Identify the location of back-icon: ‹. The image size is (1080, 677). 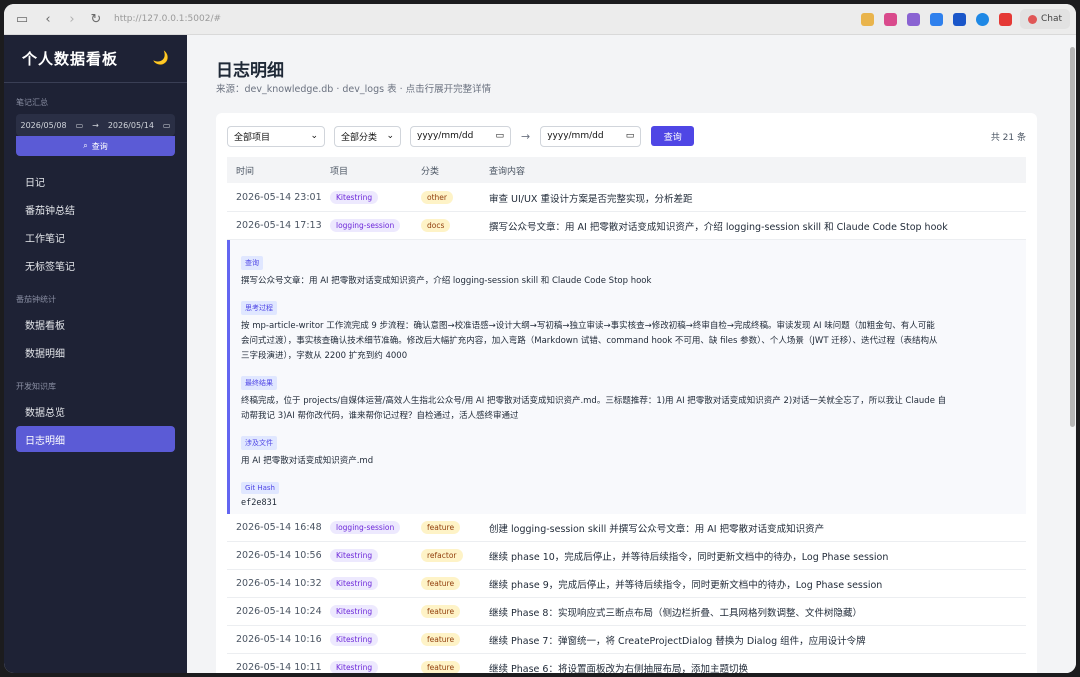
(48, 19).